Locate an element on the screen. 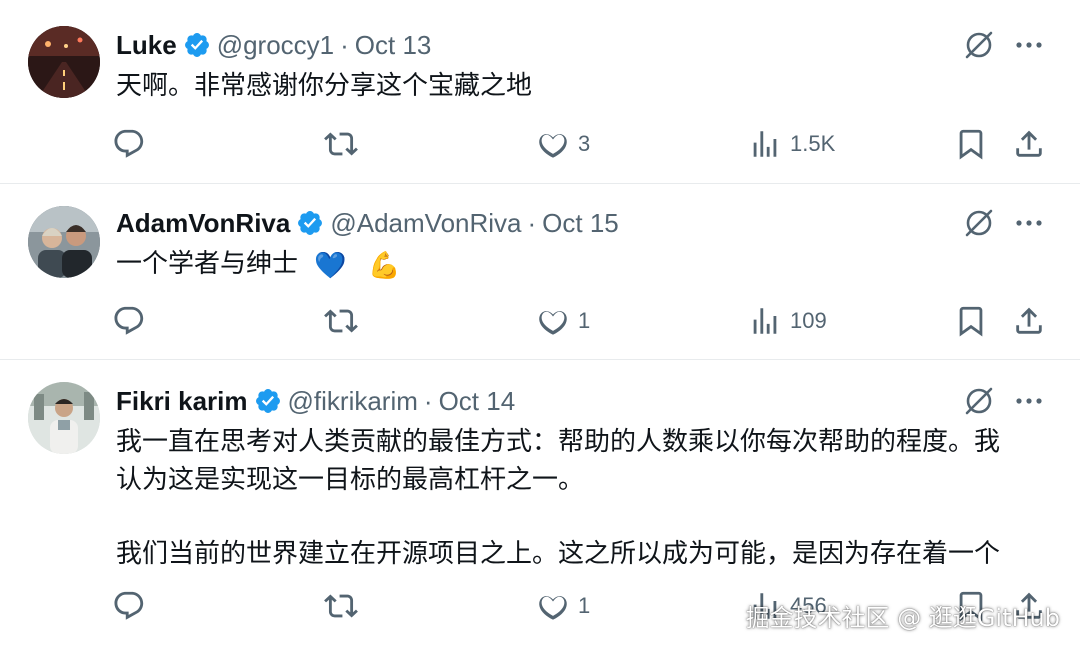 The image size is (1080, 651). timestamp: Oct 14 is located at coordinates (477, 401).